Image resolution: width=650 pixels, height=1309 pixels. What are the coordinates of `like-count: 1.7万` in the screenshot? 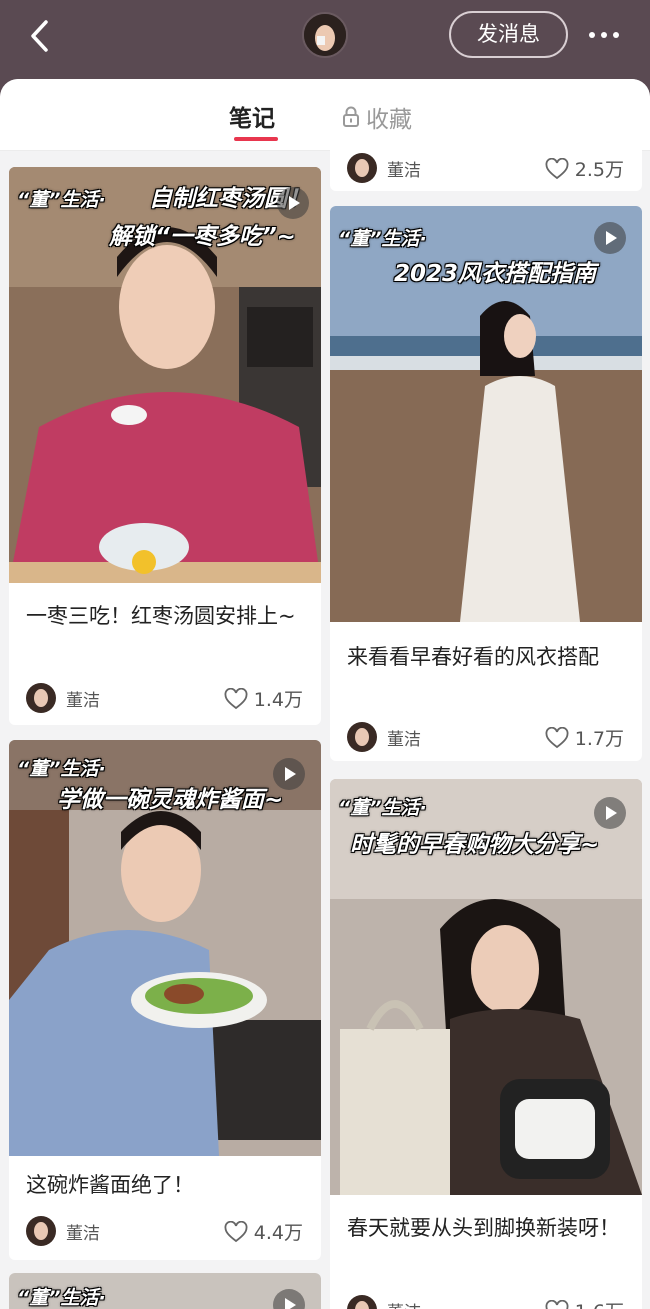 It's located at (599, 739).